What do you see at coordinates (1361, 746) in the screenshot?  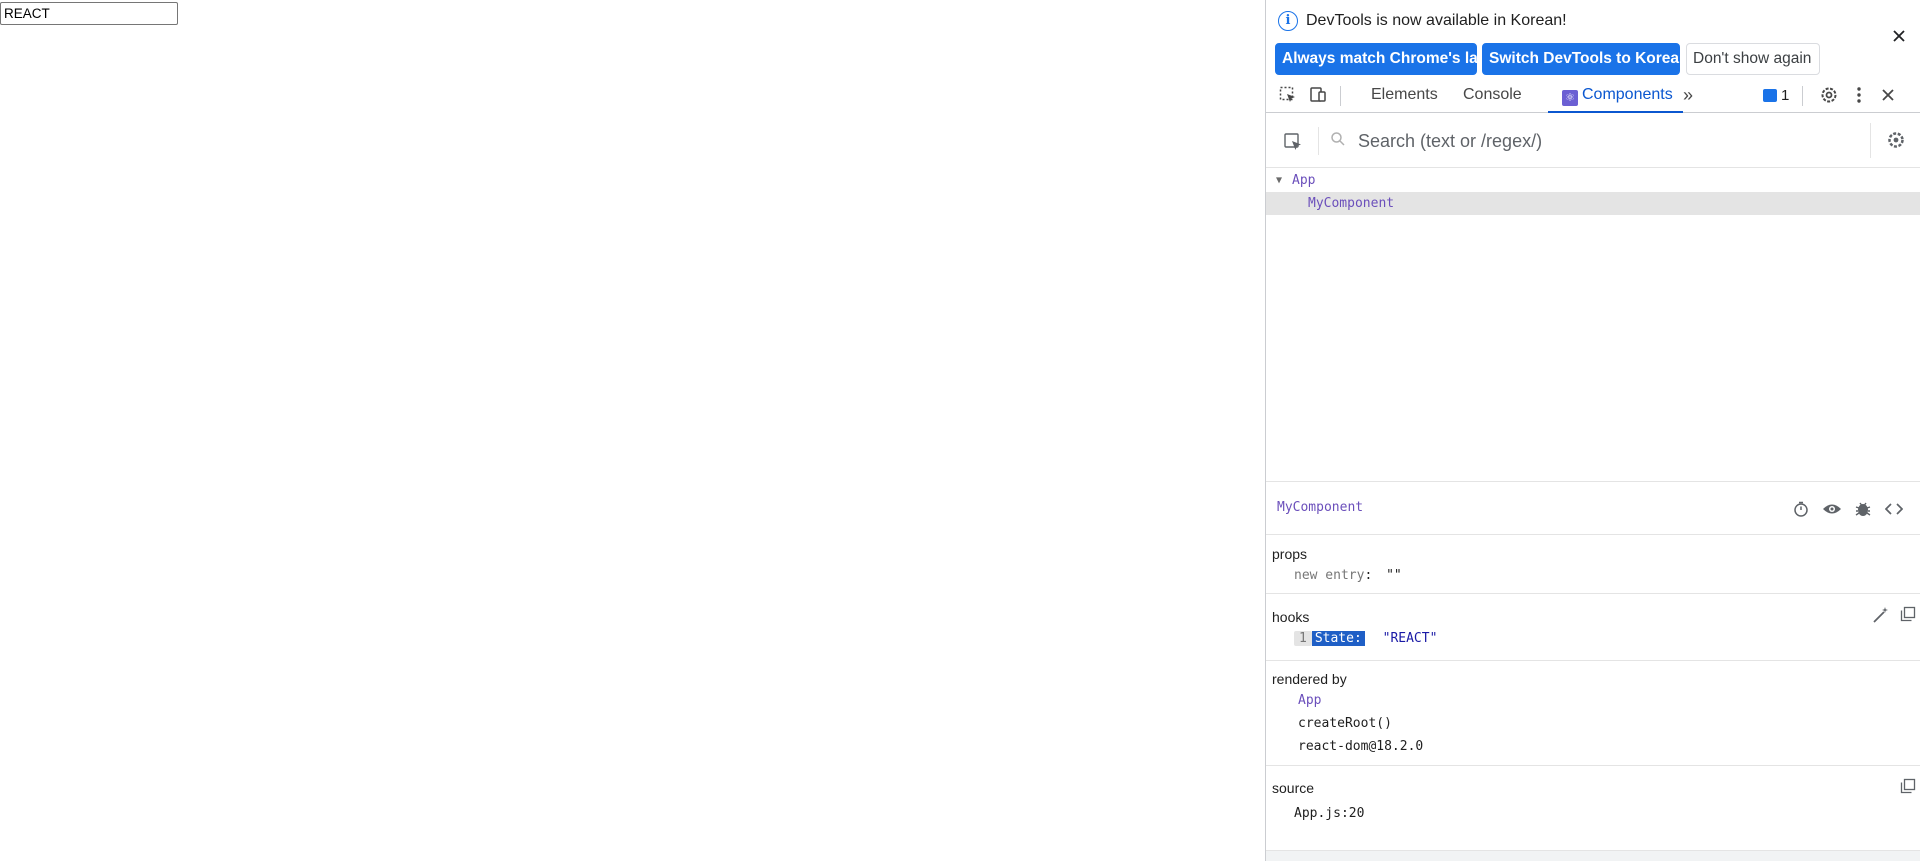 I see `rendered-by-item: react-dom@18.2.0` at bounding box center [1361, 746].